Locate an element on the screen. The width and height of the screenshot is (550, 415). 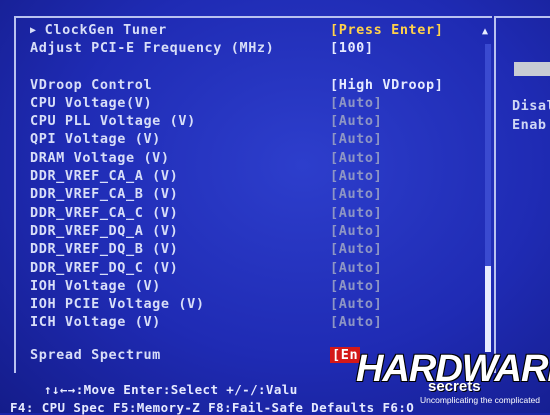
watermark-tagline: Uncomplicating the complicated is located at coordinates (480, 400).